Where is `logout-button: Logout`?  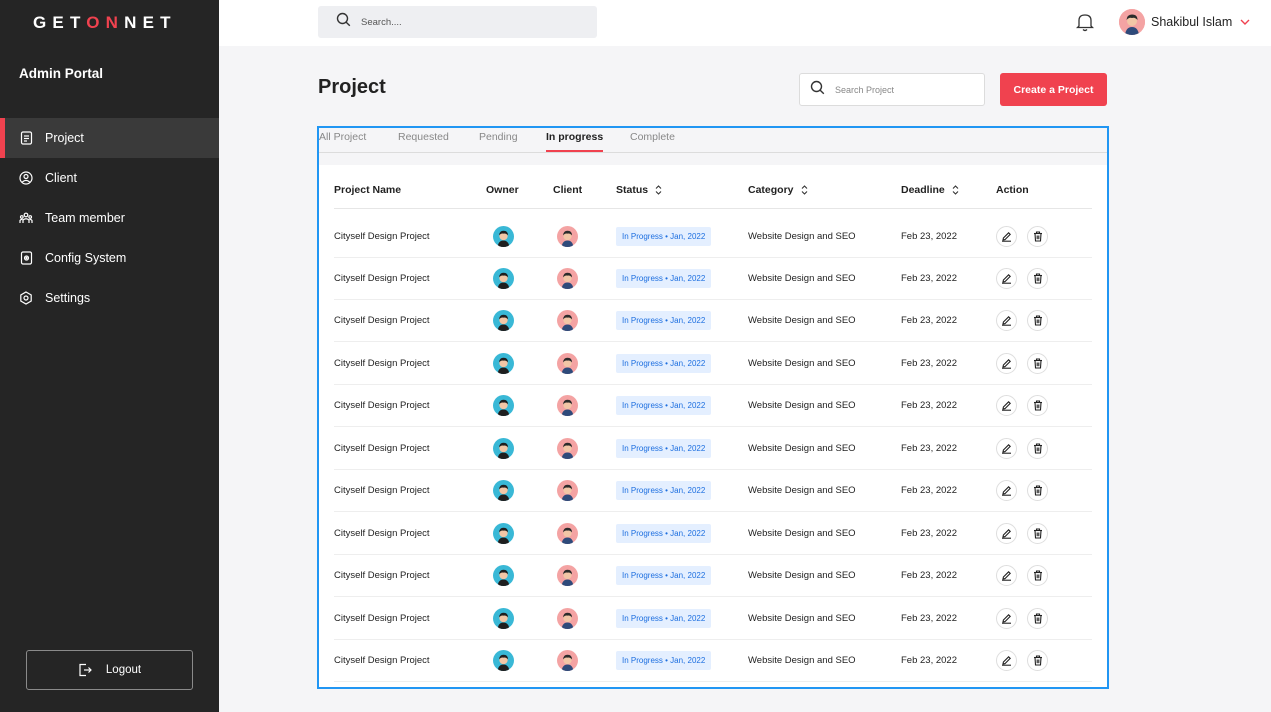
logout-button: Logout is located at coordinates (109, 670).